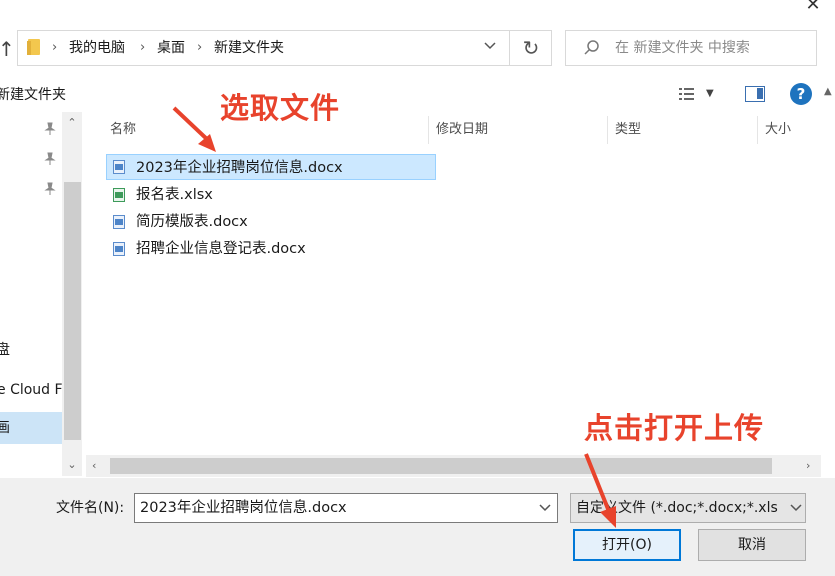  I want to click on file-name: 招聘企业信息登记表.docx, so click(221, 249).